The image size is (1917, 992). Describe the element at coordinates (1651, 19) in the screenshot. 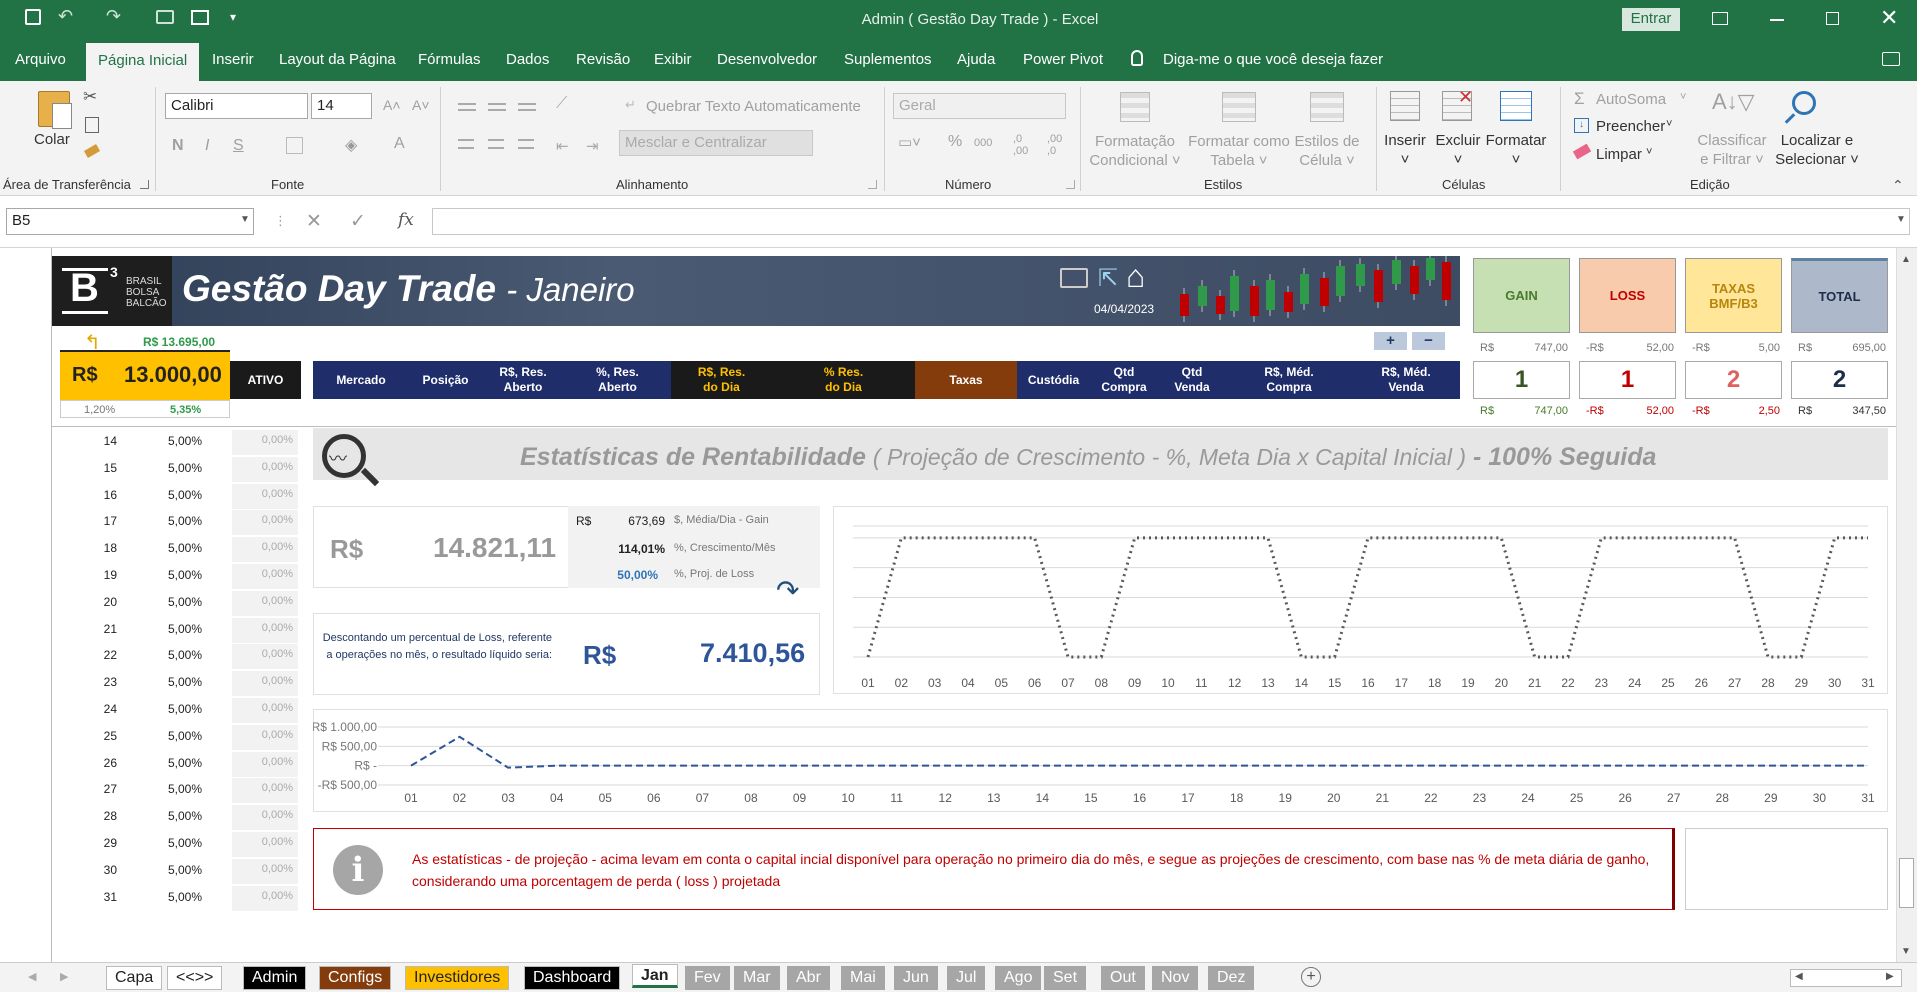

I see `signin-button: Entrar` at that location.